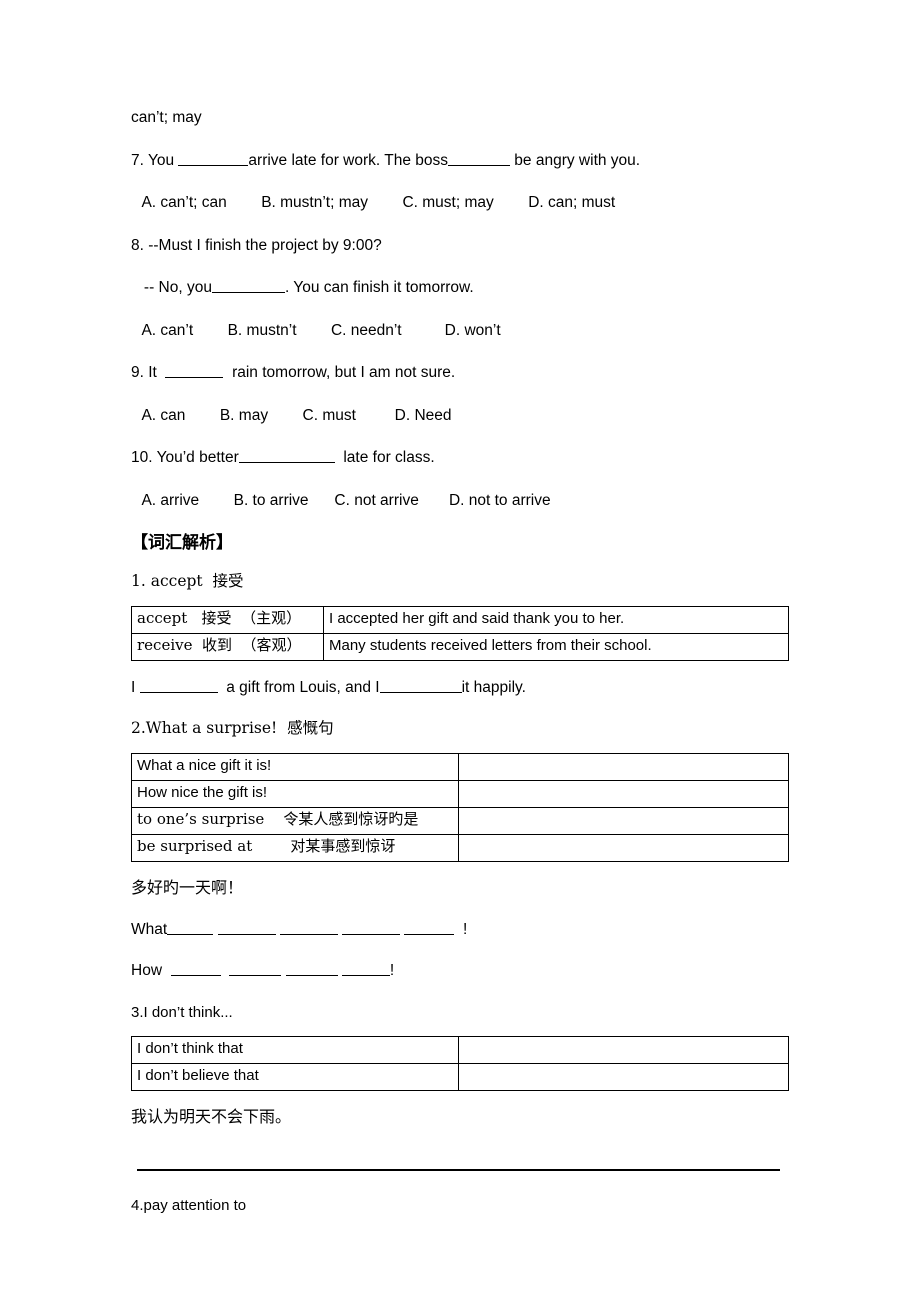 This screenshot has height=1302, width=920. Describe the element at coordinates (623, 766) in the screenshot. I see `what-pattern-answer-cell` at that location.